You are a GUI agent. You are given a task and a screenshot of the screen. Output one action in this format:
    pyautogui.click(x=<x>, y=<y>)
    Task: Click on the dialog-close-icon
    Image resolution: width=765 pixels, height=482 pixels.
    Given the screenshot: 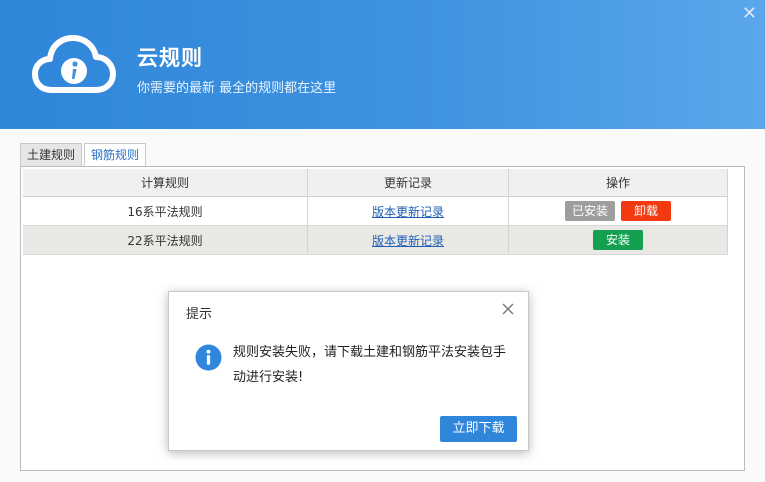 What is the action you would take?
    pyautogui.click(x=508, y=309)
    